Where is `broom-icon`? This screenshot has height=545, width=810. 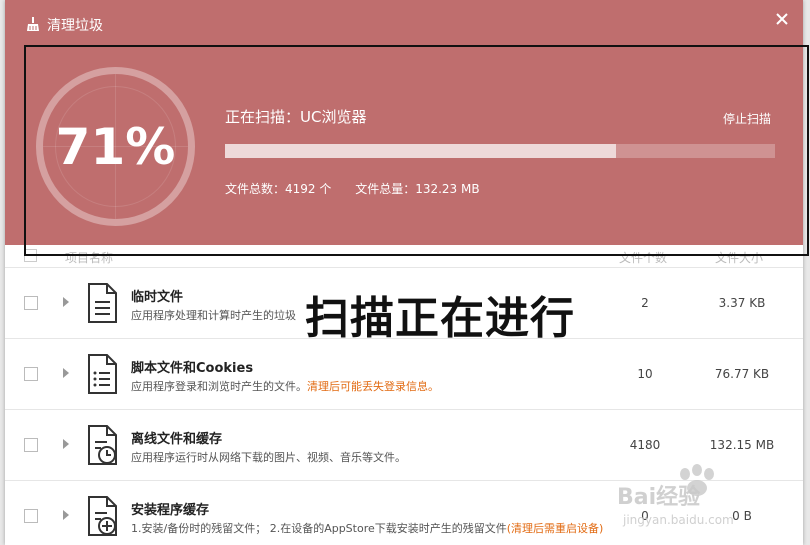 broom-icon is located at coordinates (33, 24).